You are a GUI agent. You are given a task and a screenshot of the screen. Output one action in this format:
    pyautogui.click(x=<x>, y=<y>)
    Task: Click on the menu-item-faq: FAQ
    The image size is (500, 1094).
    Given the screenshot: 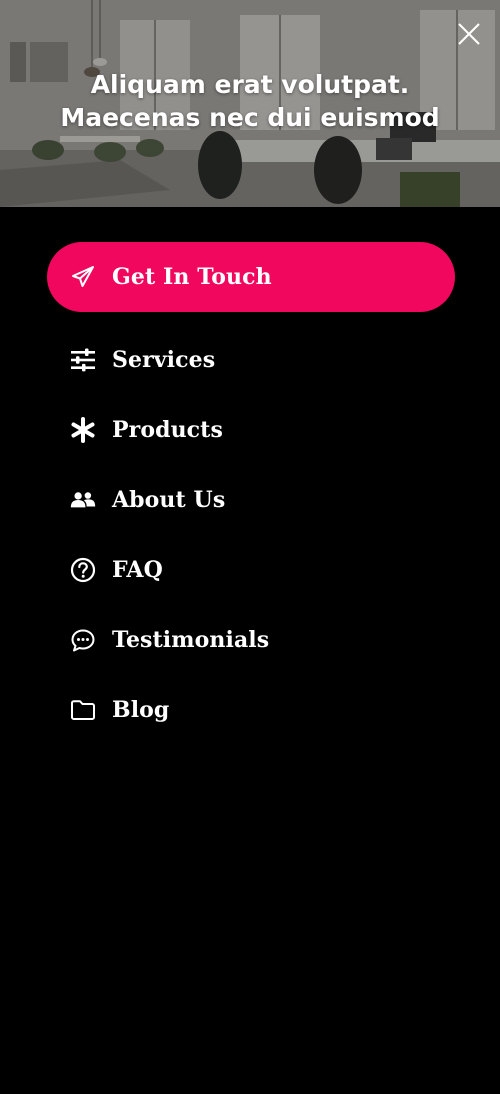 What is the action you would take?
    pyautogui.click(x=251, y=570)
    